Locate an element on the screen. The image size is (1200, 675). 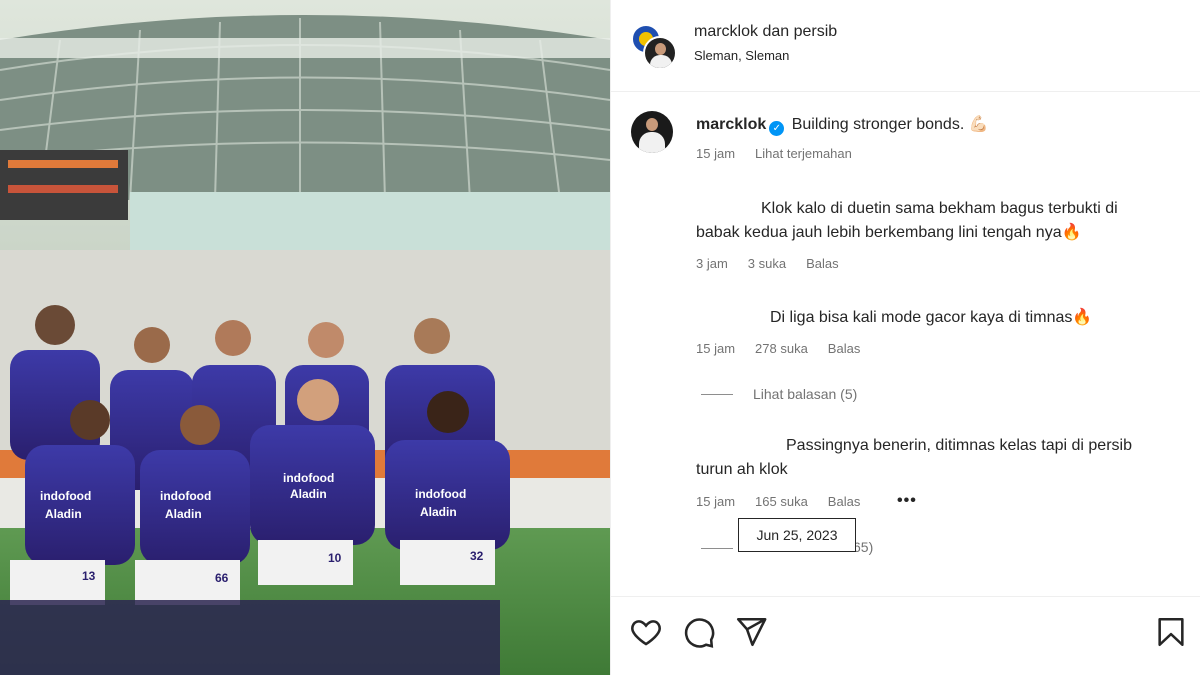
svg-text: 13 is located at coordinates (89, 576).